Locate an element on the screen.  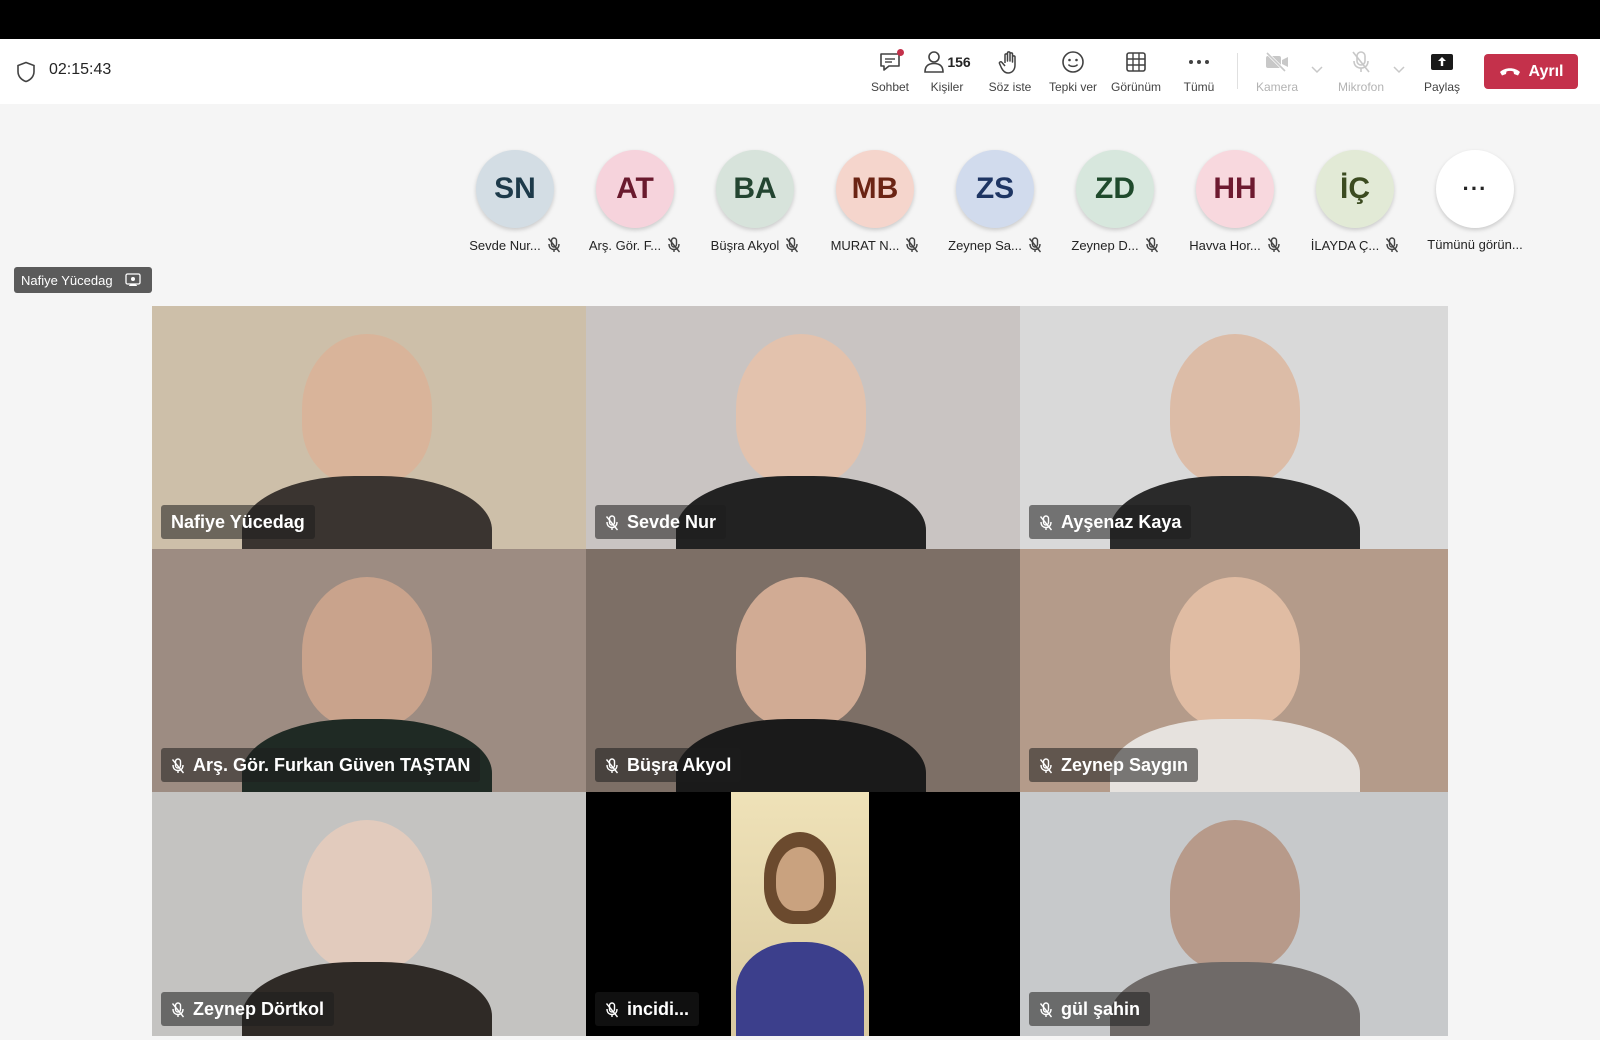
video-tile: Arş. Gör. Furkan Güven TAŞTAN is located at coordinates (369, 670).